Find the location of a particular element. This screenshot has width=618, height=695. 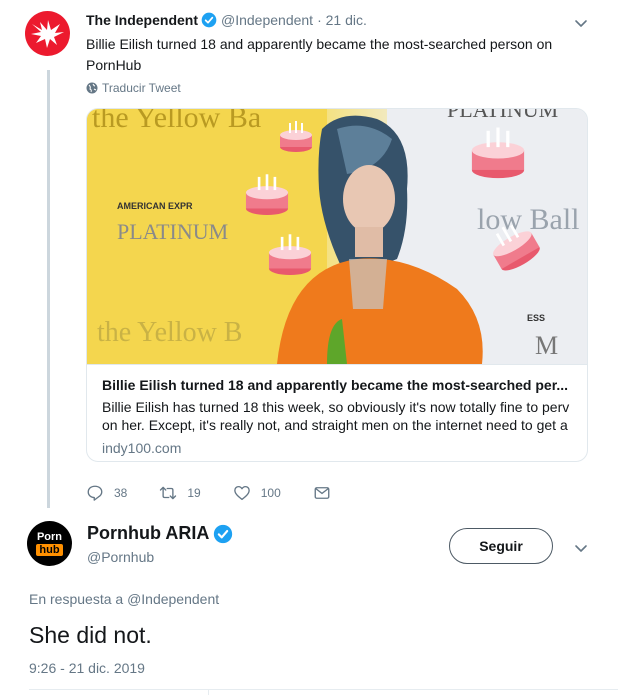

tweet1-author-name: The Independent is located at coordinates (142, 20).